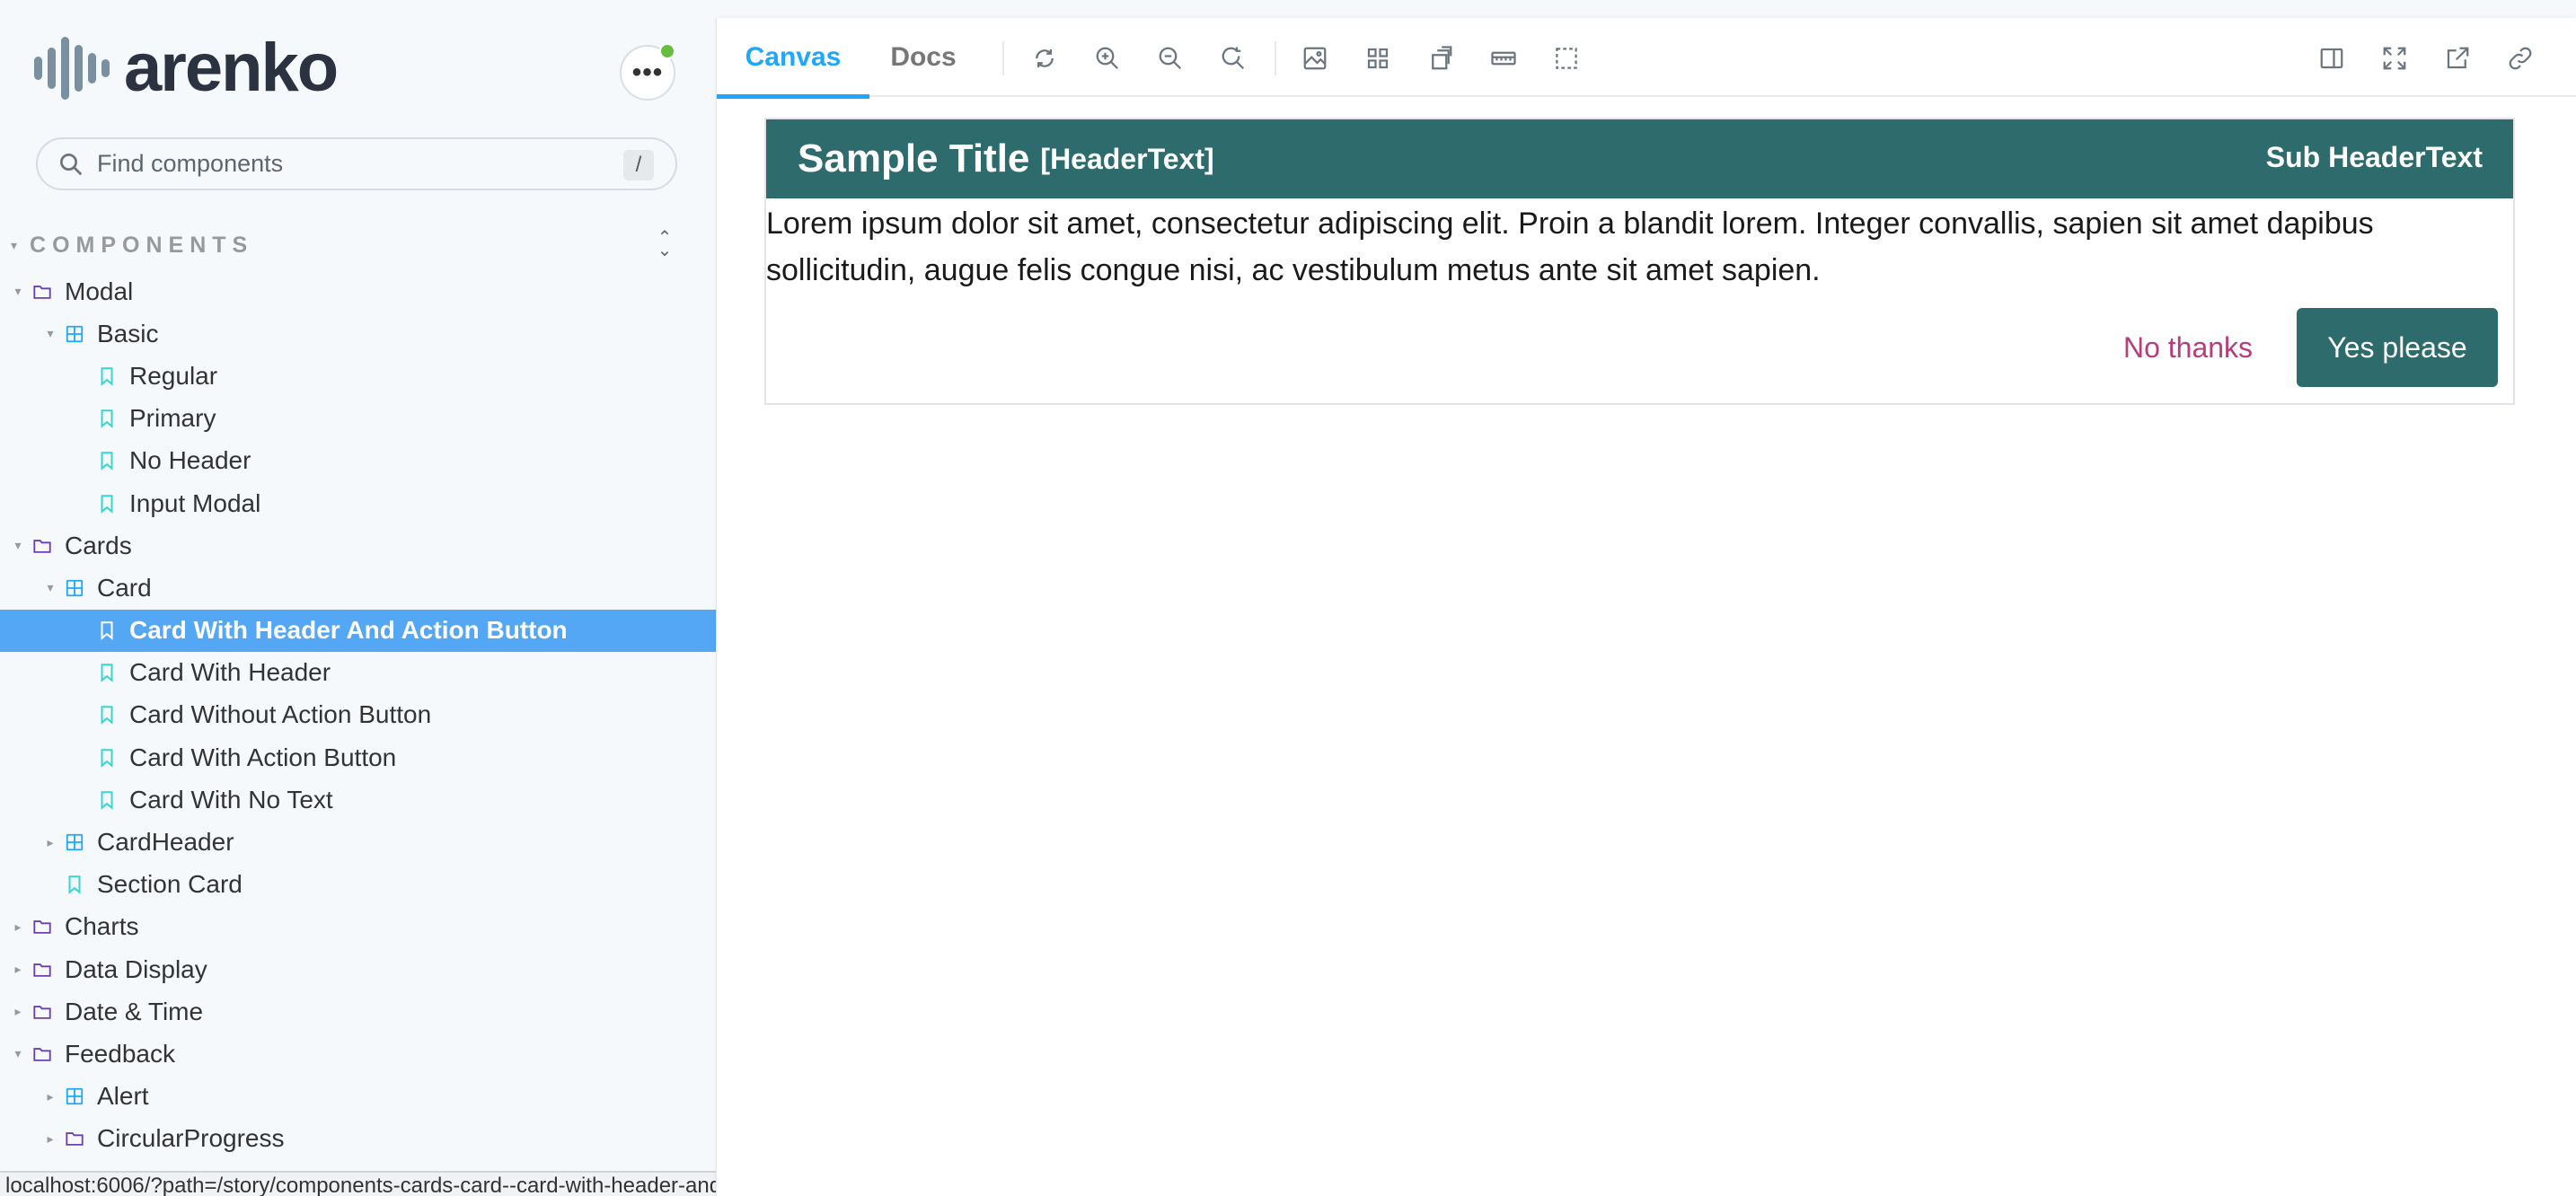 The width and height of the screenshot is (2576, 1196). What do you see at coordinates (2332, 58) in the screenshot?
I see `sidebar-toggle-icon` at bounding box center [2332, 58].